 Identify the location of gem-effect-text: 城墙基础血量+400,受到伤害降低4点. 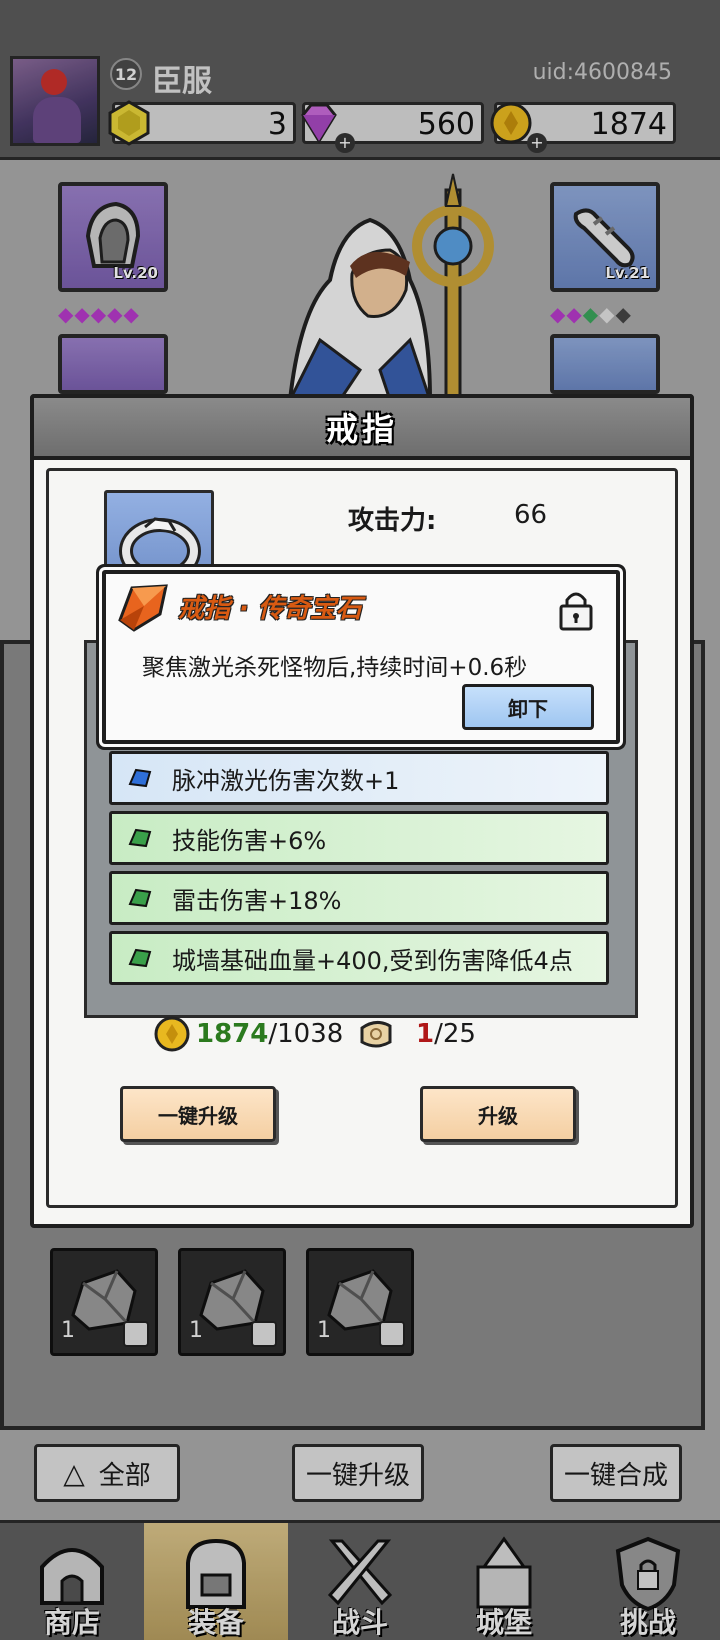
(372, 960).